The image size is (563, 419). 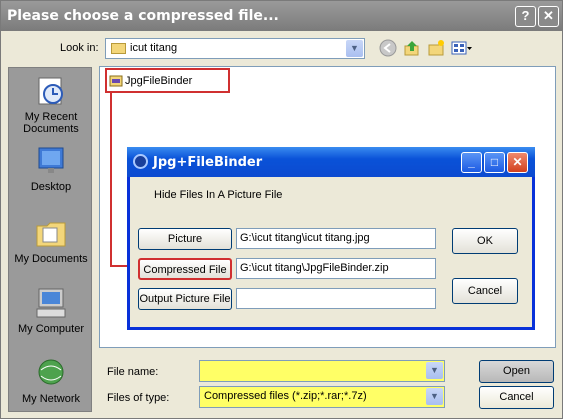 I want to click on dialog-titlebar: Please choose a compressed file... ? ✕, so click(x=281, y=16).